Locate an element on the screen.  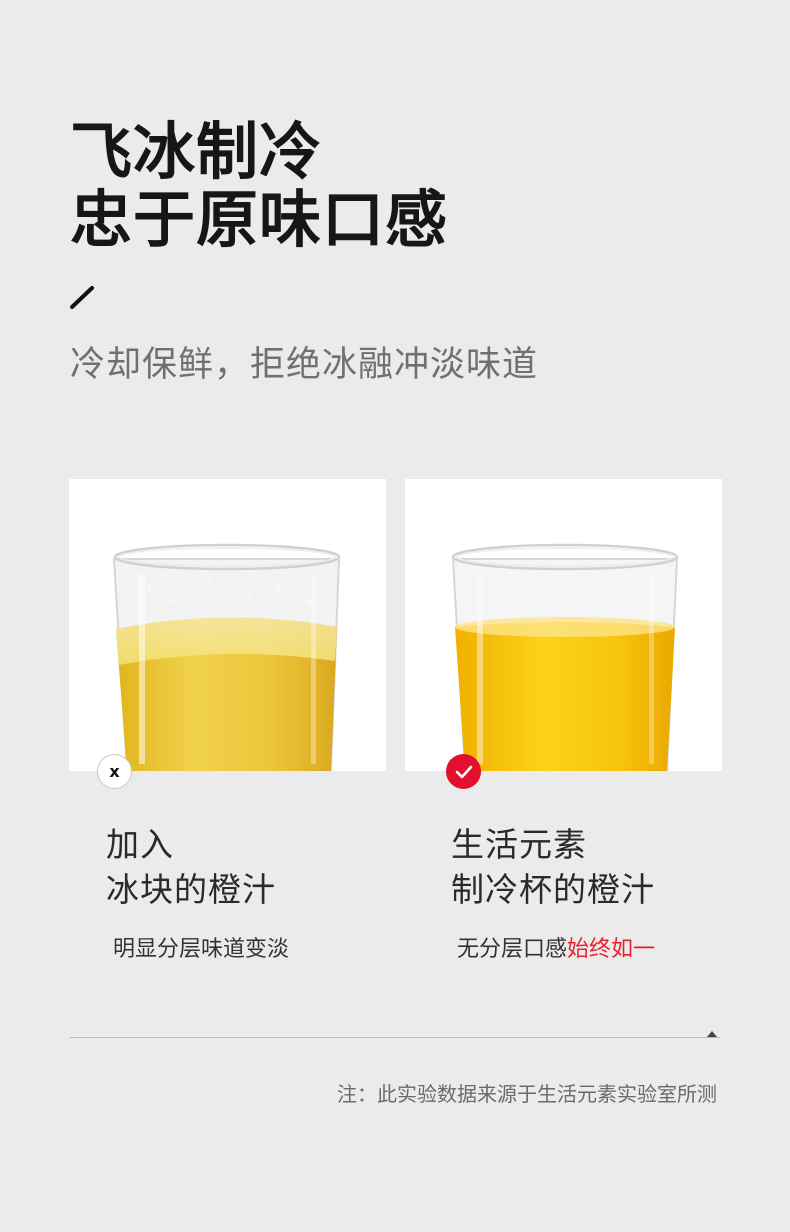
cooling-cup-description: 无分层口感始终如一 is located at coordinates (556, 947).